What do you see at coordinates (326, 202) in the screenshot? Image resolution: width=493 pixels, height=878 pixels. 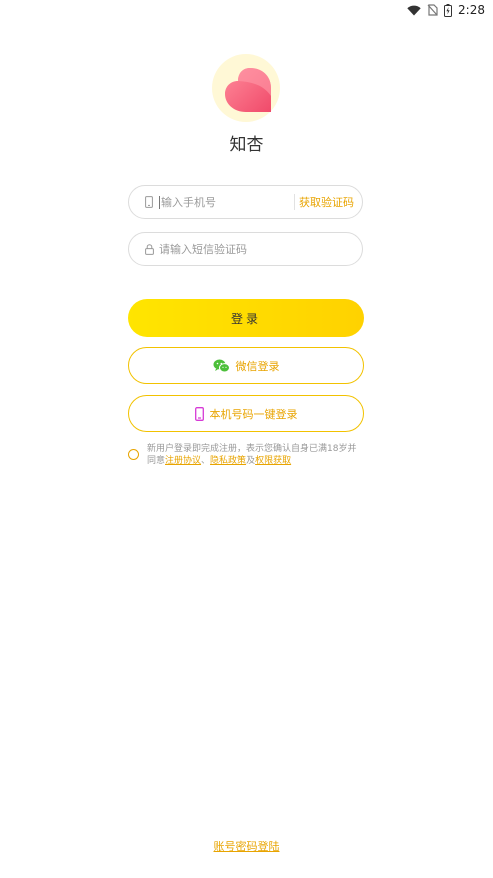 I see `get-code-button: 获取验证码` at bounding box center [326, 202].